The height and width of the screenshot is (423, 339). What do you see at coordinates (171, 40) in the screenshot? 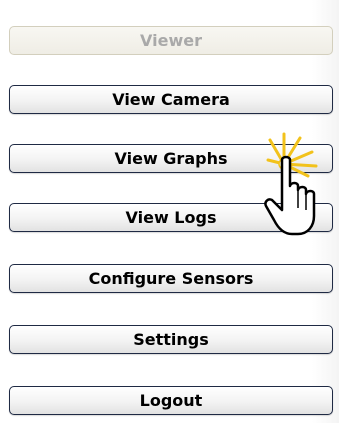
I see `viewer-header-button: Viewer` at bounding box center [171, 40].